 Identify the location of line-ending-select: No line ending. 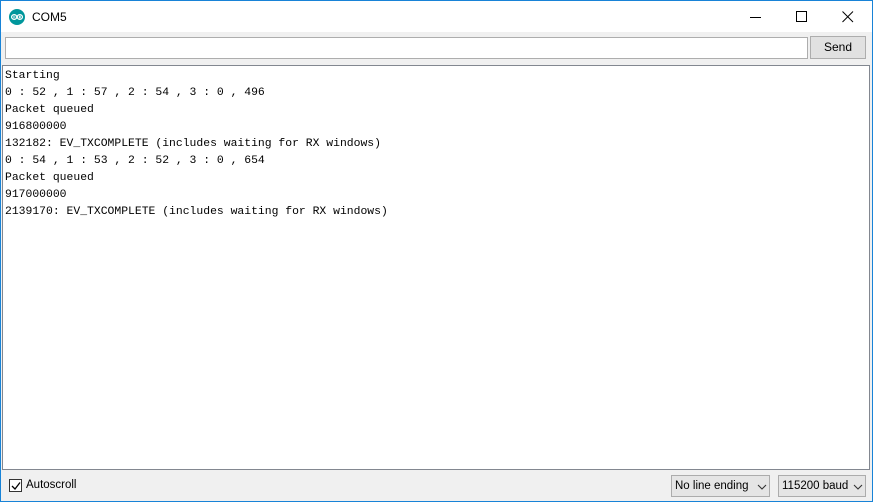
(720, 486).